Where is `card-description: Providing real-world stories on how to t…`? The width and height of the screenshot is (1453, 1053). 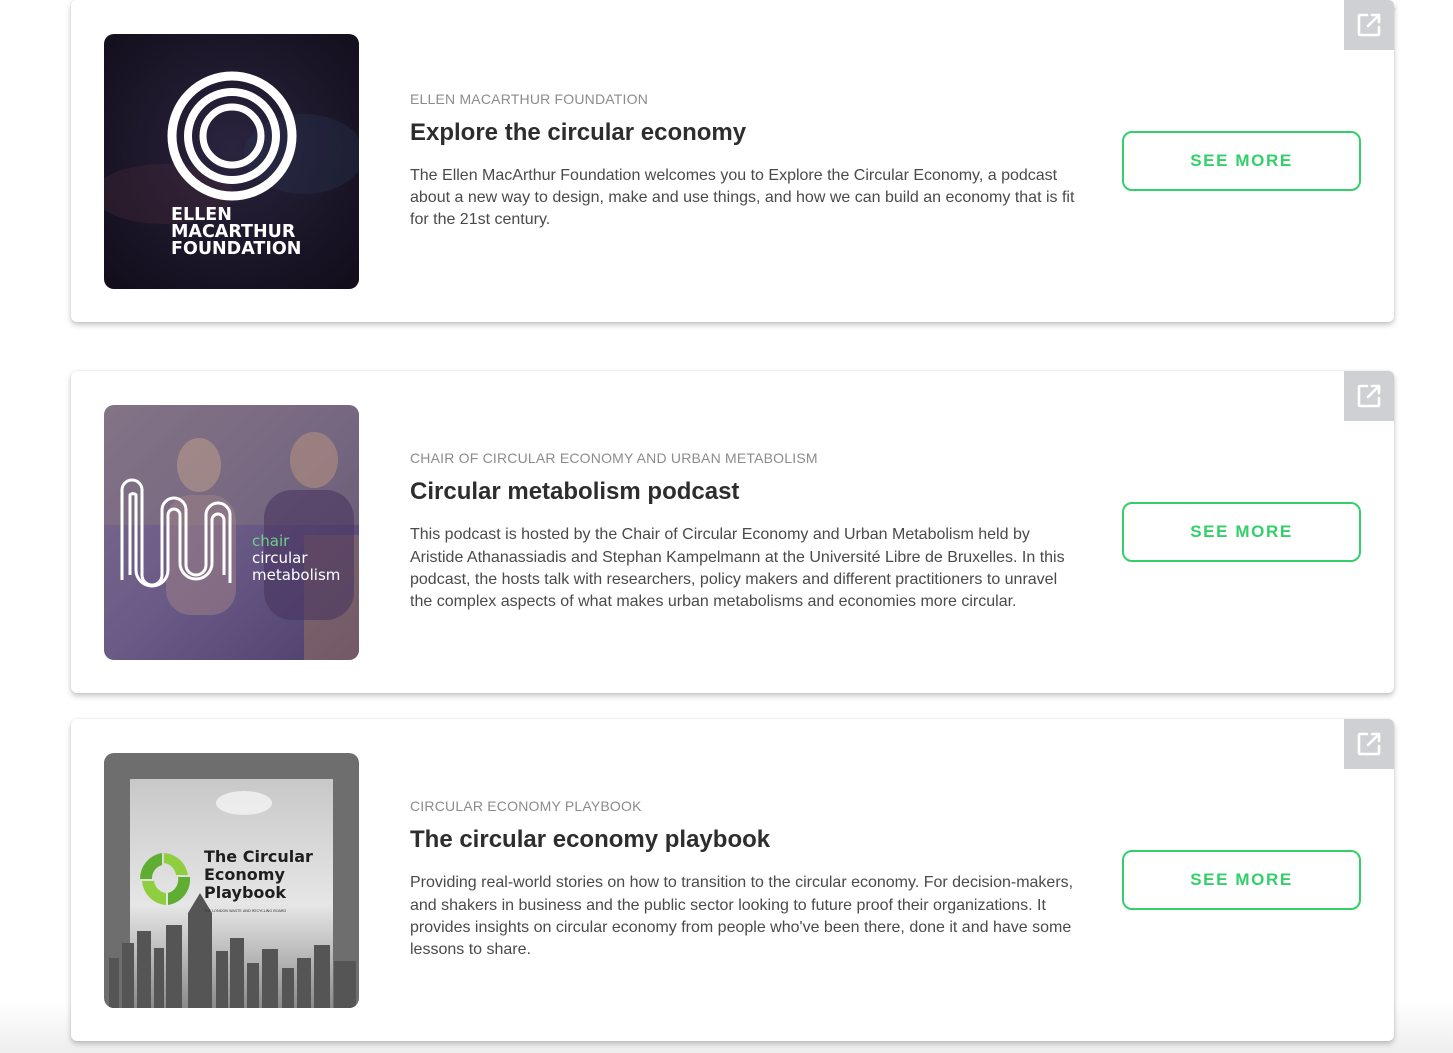 card-description: Providing real-world stories on how to t… is located at coordinates (742, 916).